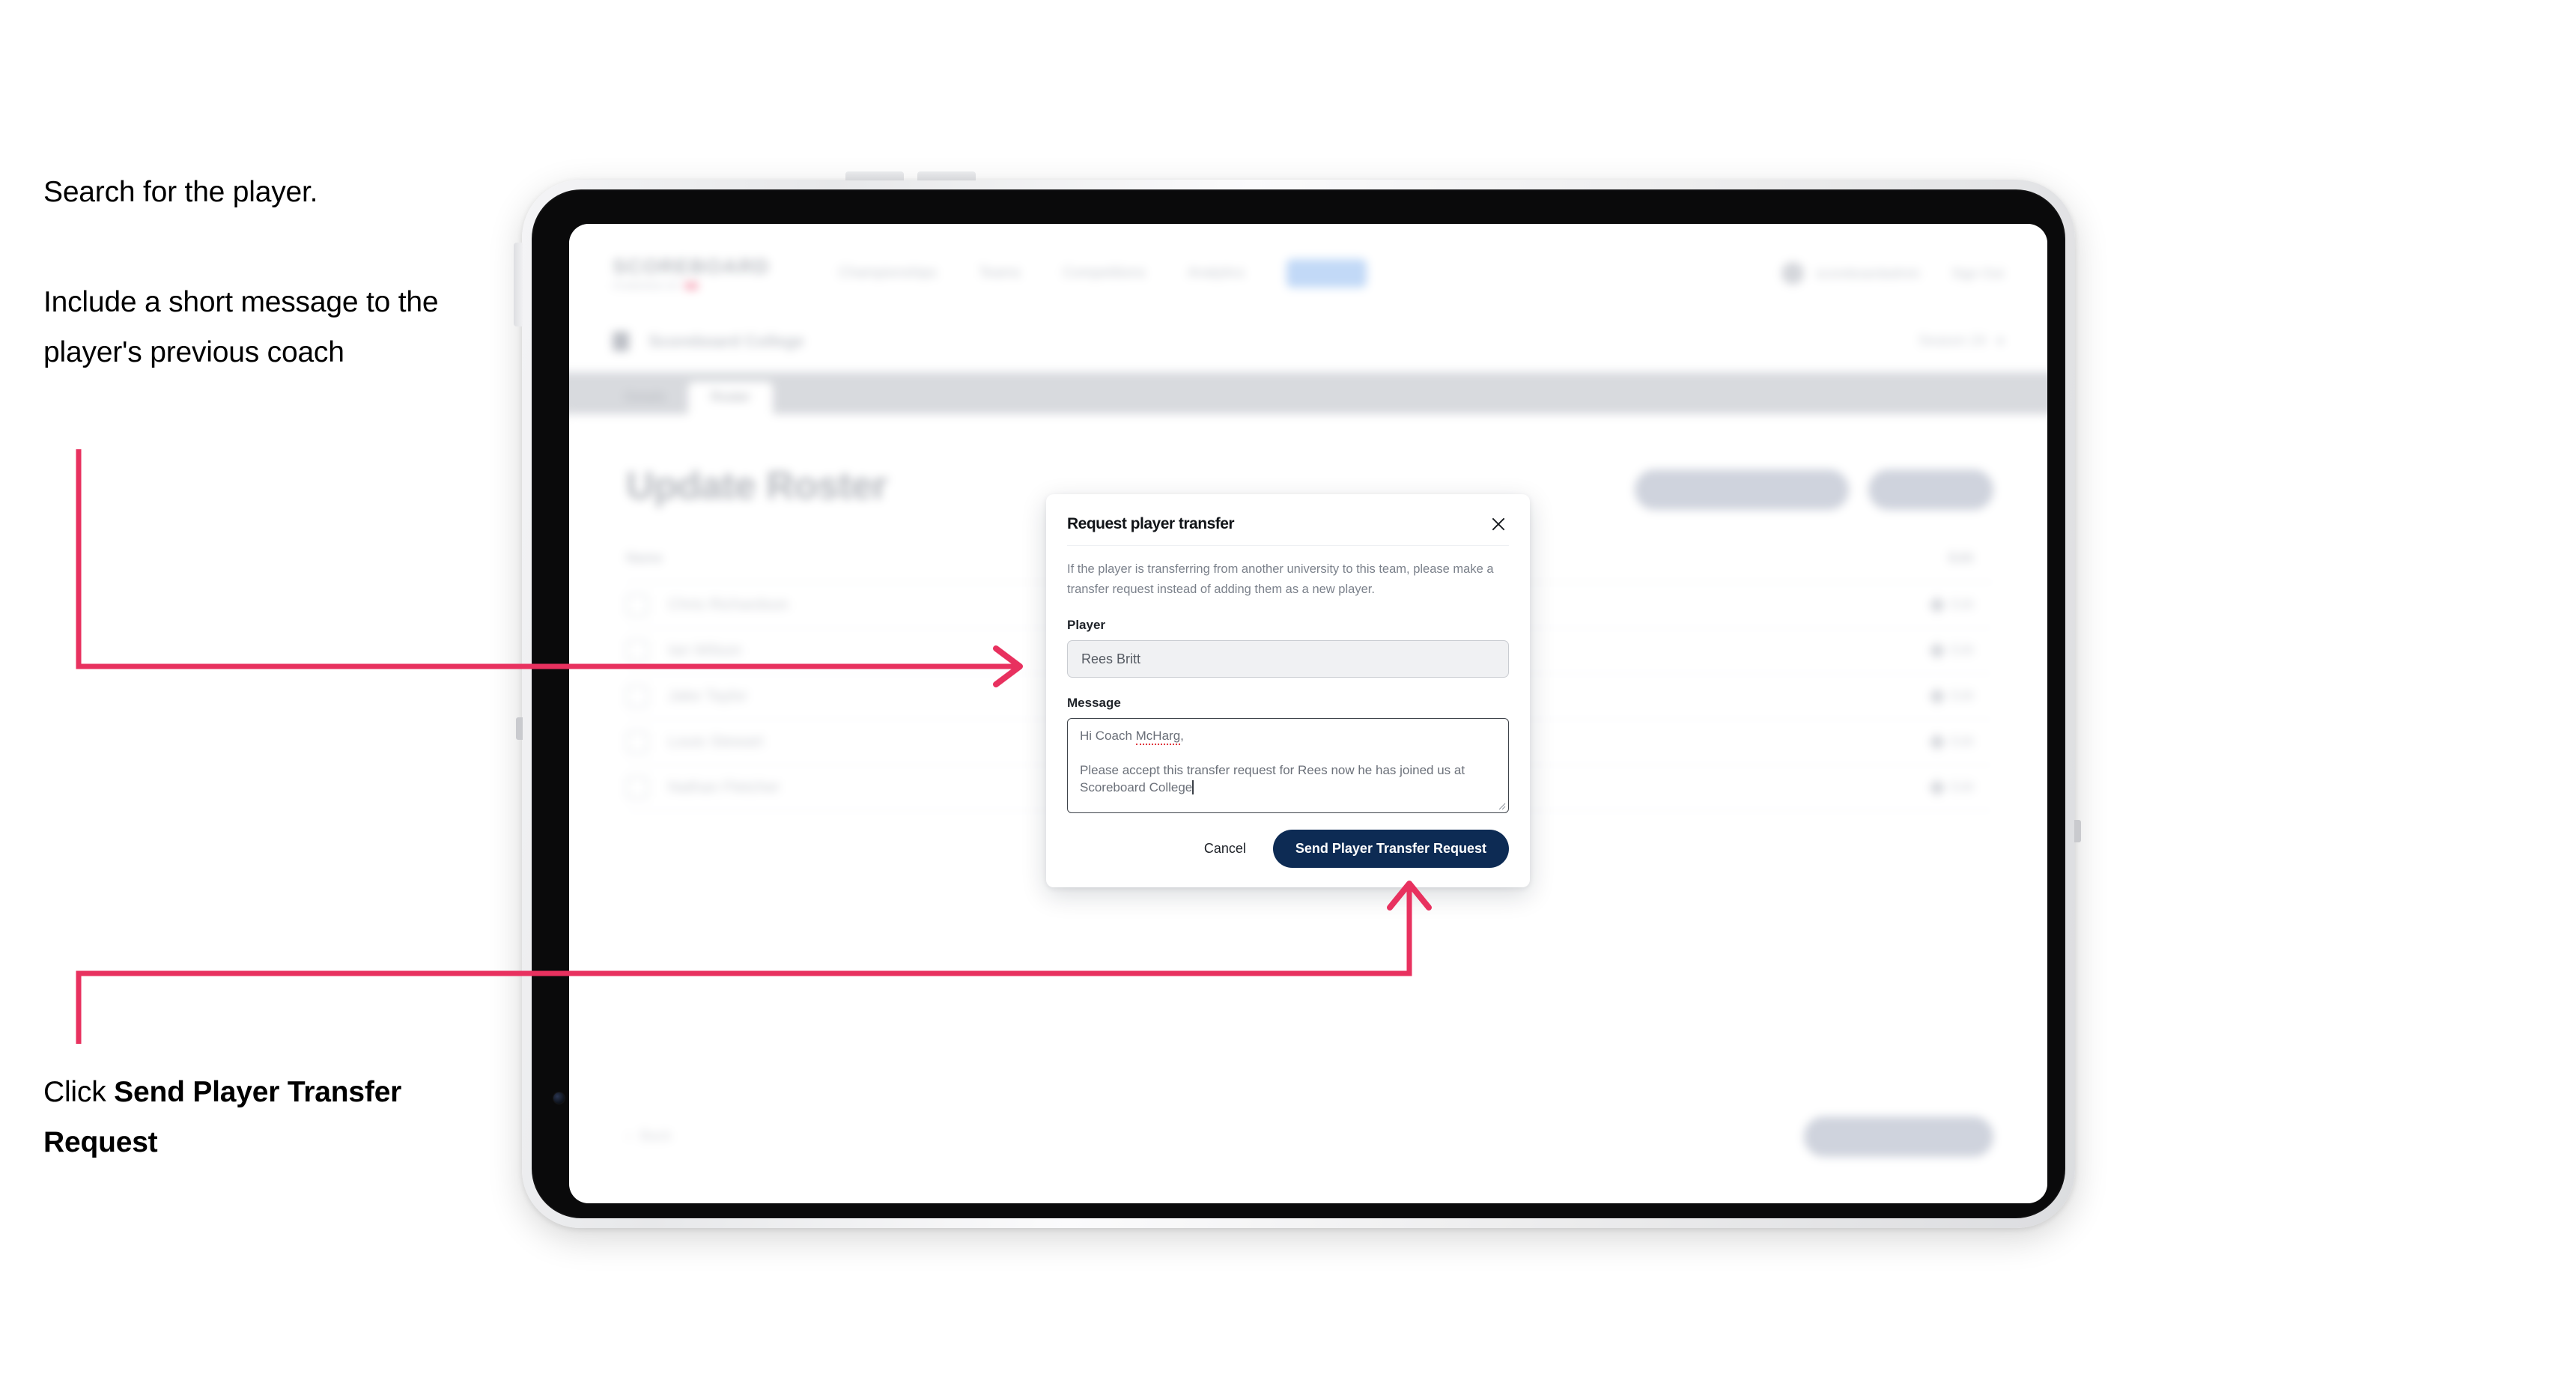 Image resolution: width=2576 pixels, height=1386 pixels. What do you see at coordinates (728, 604) in the screenshot?
I see `row-player-name: Chris Richardson` at bounding box center [728, 604].